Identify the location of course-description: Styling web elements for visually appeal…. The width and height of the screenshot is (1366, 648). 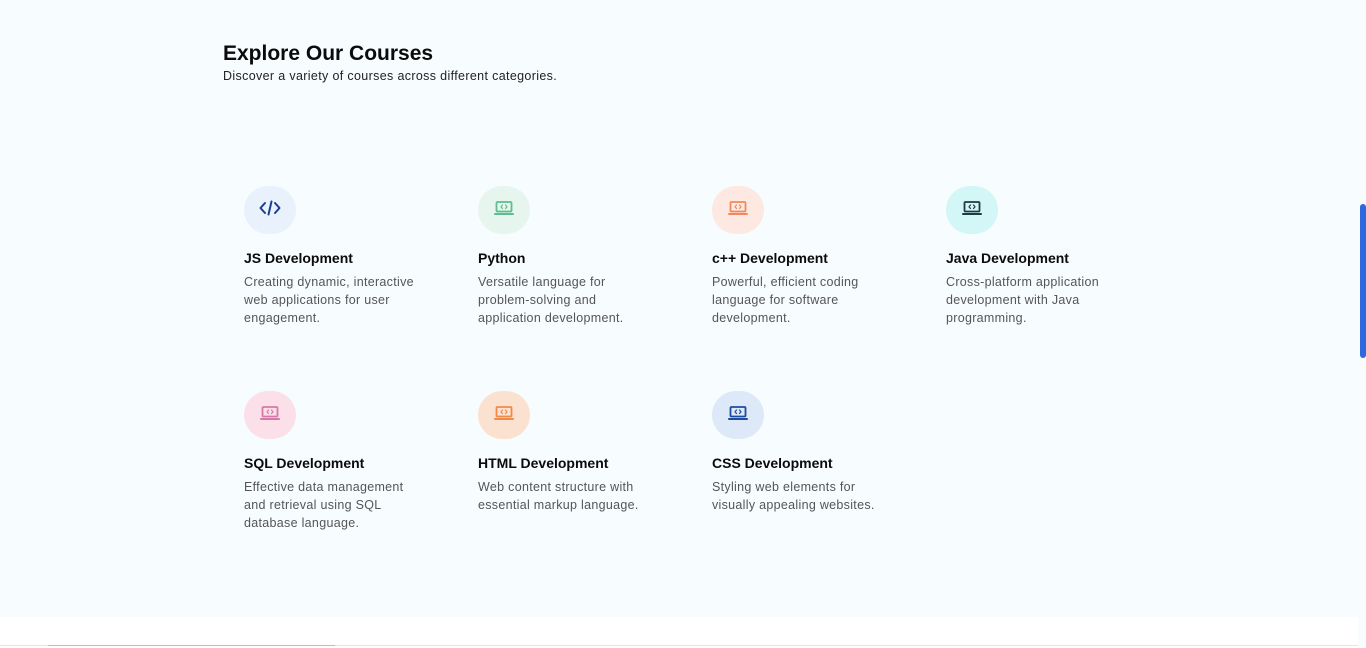
(793, 496).